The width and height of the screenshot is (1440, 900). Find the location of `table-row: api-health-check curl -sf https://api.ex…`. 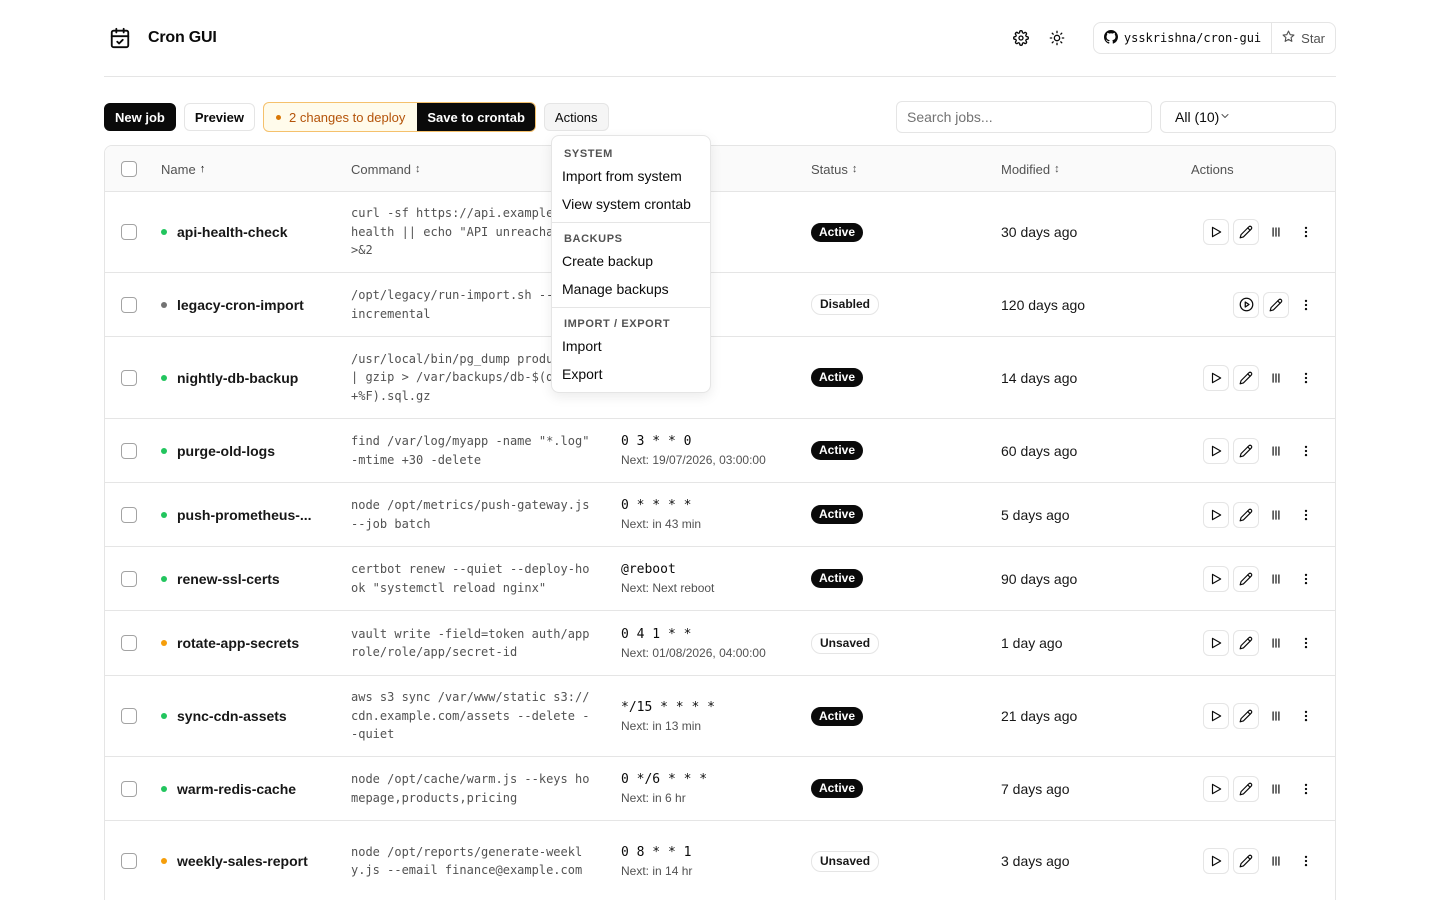

table-row: api-health-check curl -sf https://api.ex… is located at coordinates (720, 232).